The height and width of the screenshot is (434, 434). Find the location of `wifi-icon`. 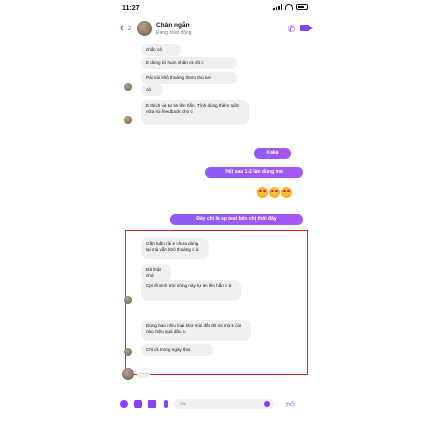

wifi-icon is located at coordinates (289, 7).